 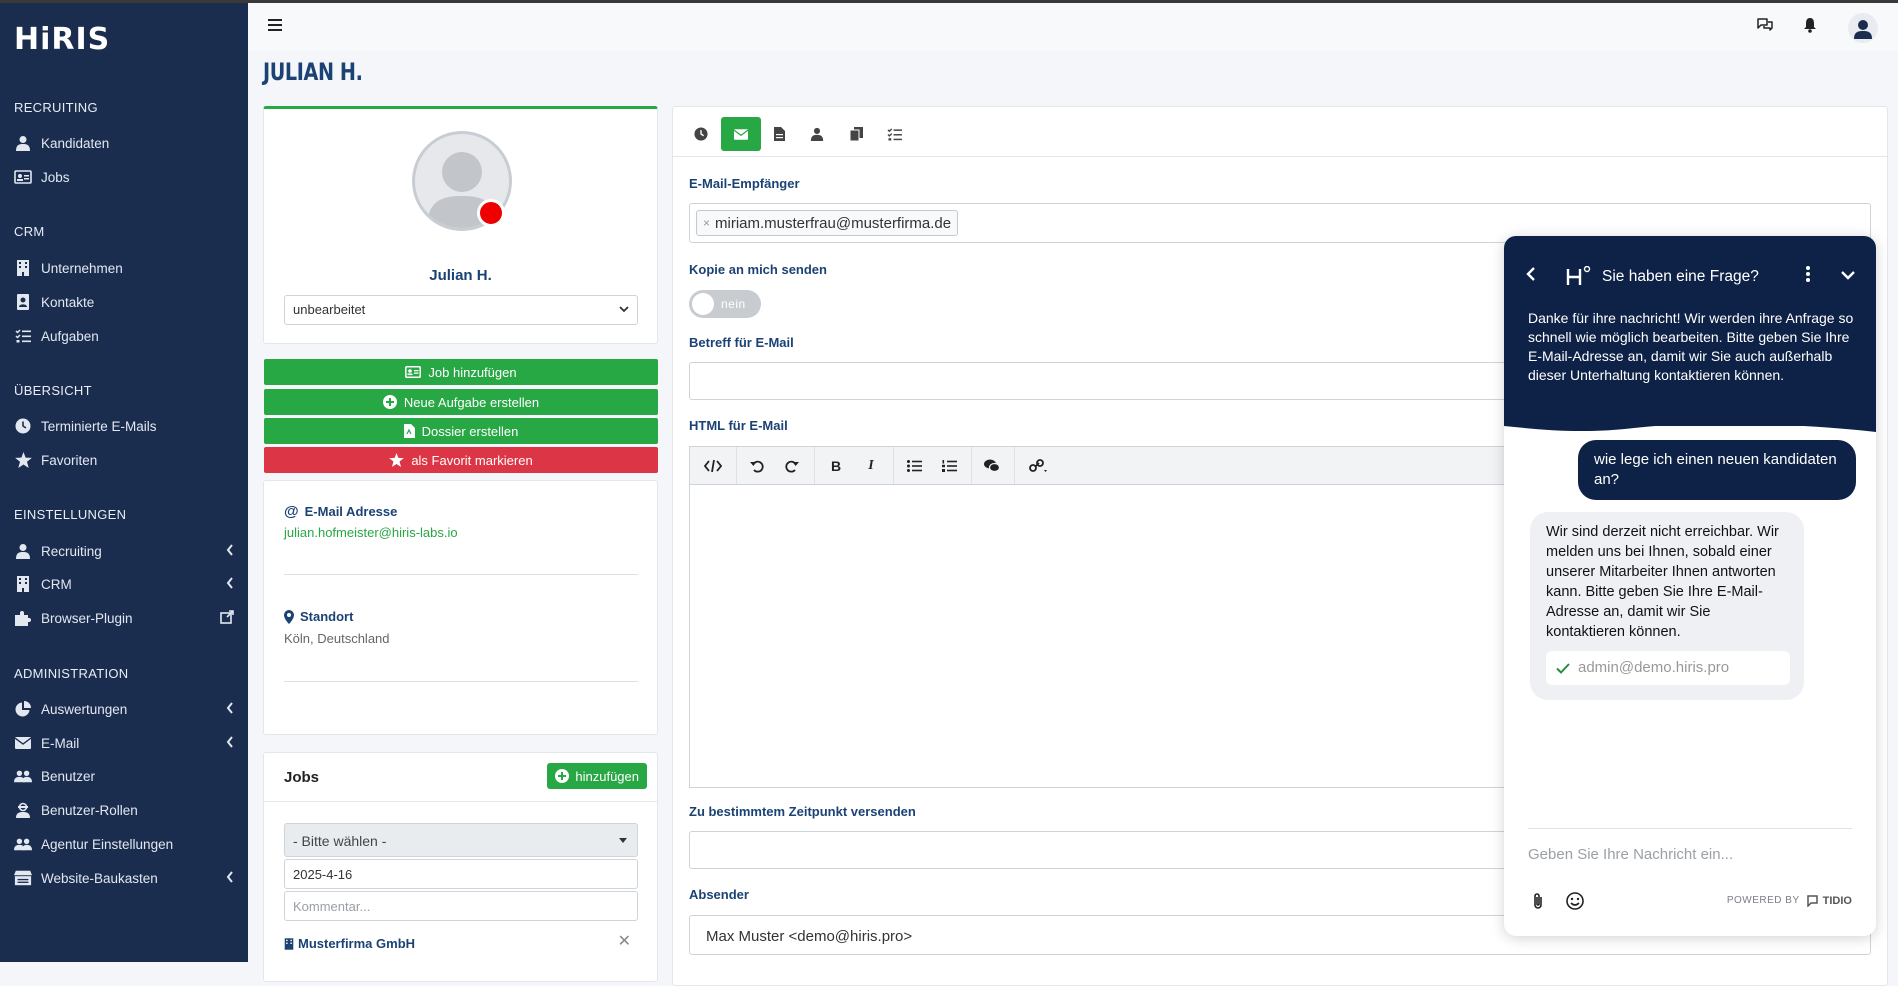 I want to click on remove-job-icon: ✕, so click(x=624, y=941).